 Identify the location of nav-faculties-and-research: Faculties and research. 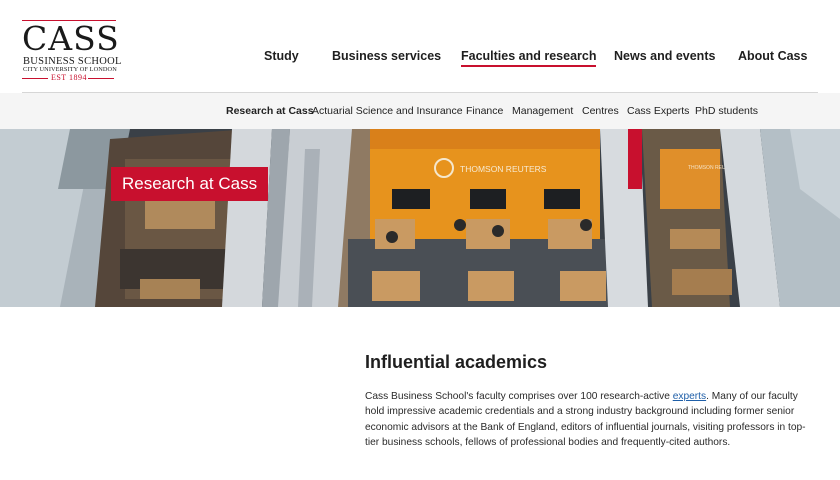
(529, 57).